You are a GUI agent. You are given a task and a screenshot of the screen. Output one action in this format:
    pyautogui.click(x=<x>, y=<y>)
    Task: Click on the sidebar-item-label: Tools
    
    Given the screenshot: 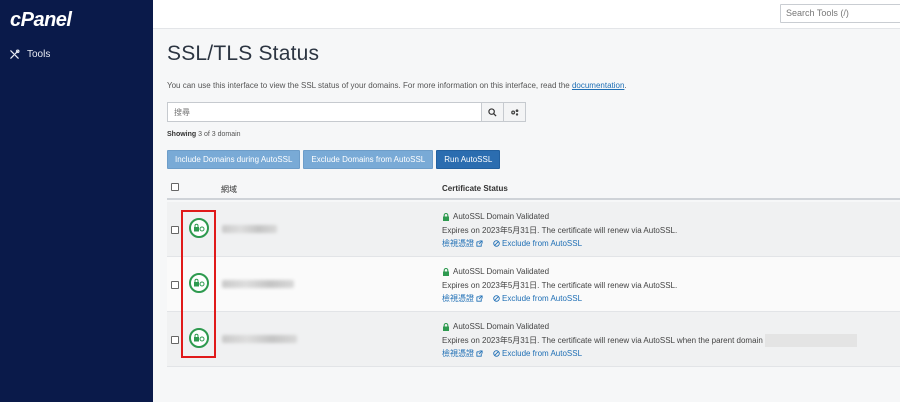 What is the action you would take?
    pyautogui.click(x=39, y=54)
    